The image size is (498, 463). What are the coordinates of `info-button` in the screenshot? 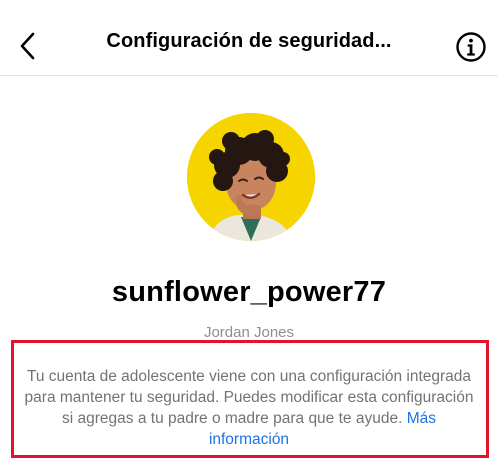 It's located at (471, 47).